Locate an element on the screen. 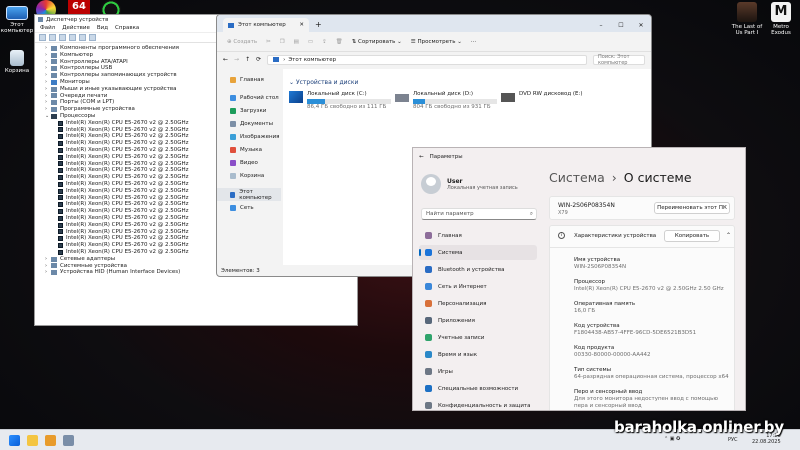 Image resolution: width=800 pixels, height=450 pixels. sidebar-item-home: Главная is located at coordinates (478, 235).